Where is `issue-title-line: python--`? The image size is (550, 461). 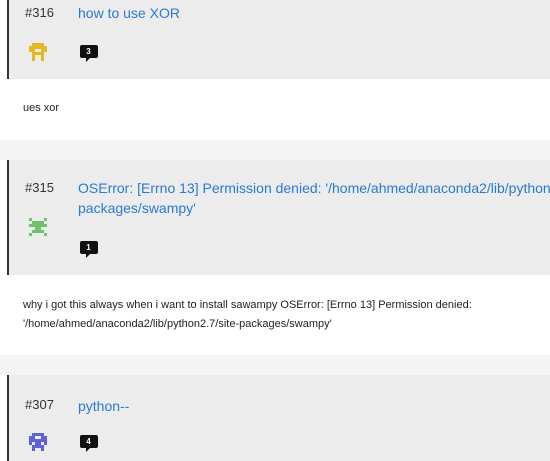
issue-title-line: python-- is located at coordinates (104, 406).